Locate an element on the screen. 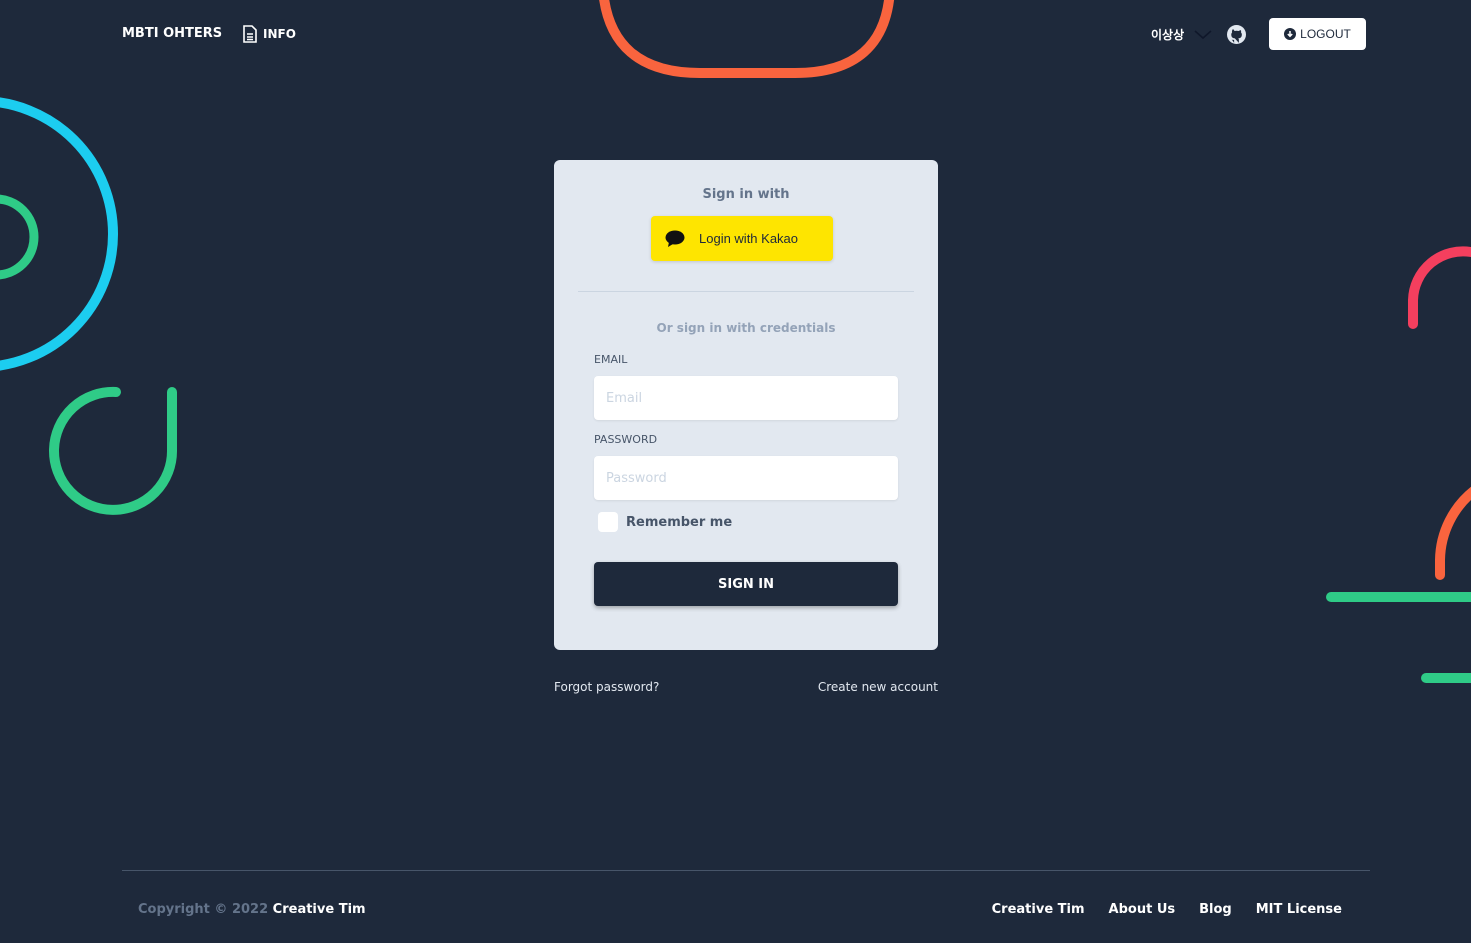 This screenshot has height=943, width=1471. forgot-password-link: Forgot password? is located at coordinates (606, 687).